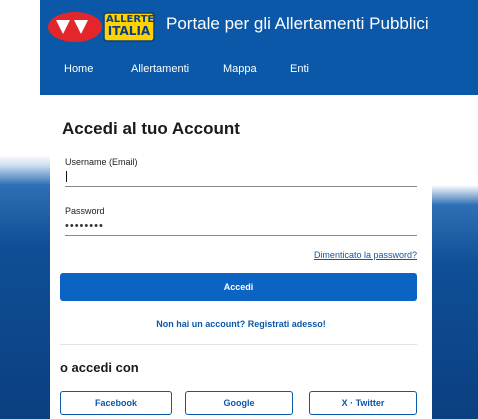 The image size is (478, 419). Describe the element at coordinates (259, 73) in the screenshot. I see `main-nav: Home Allertamenti Mappa Enti` at that location.